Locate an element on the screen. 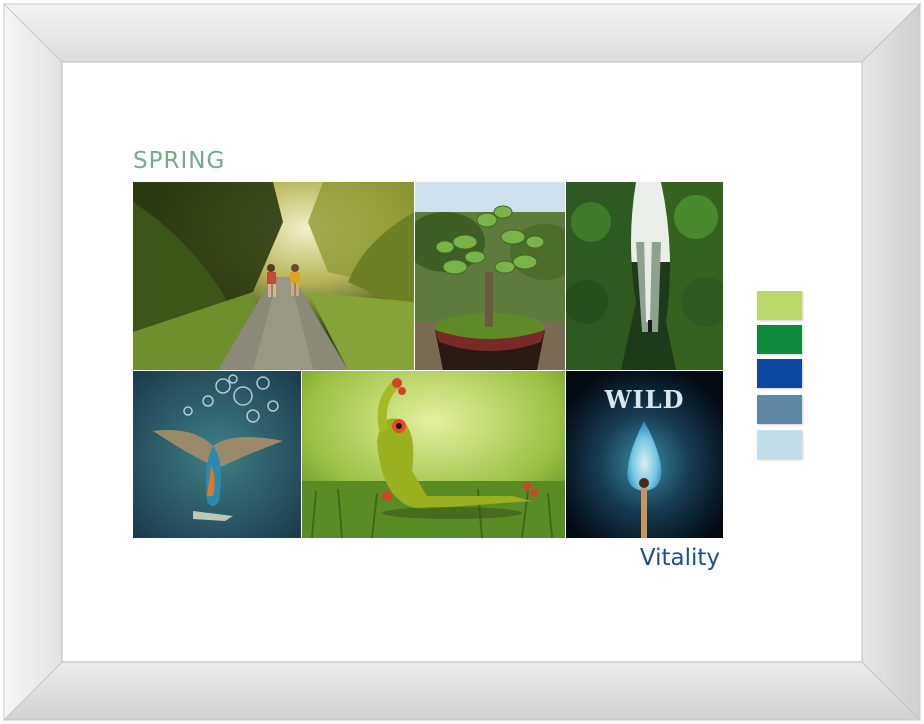  swatch-green is located at coordinates (779, 339).